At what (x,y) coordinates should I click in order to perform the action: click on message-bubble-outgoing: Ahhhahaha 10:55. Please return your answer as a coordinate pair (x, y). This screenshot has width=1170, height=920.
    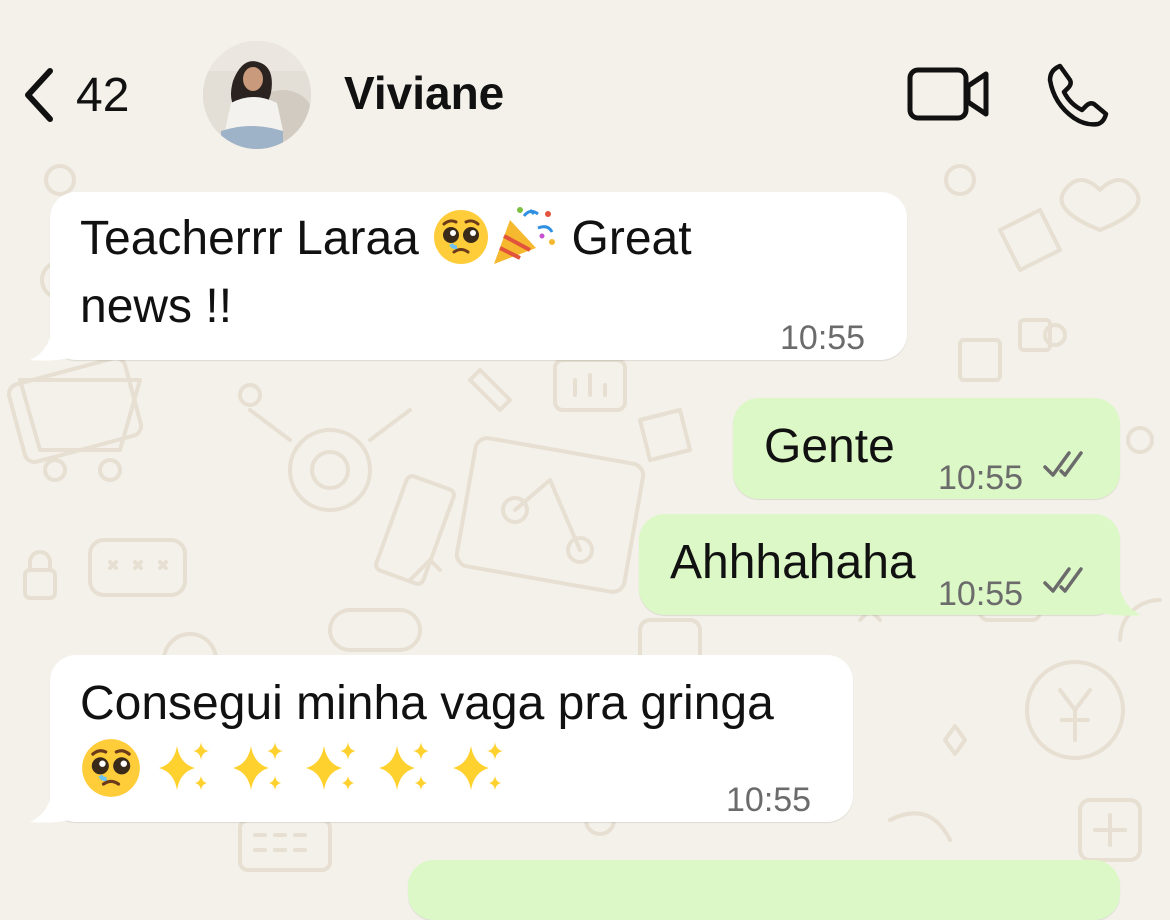
    Looking at the image, I should click on (890, 565).